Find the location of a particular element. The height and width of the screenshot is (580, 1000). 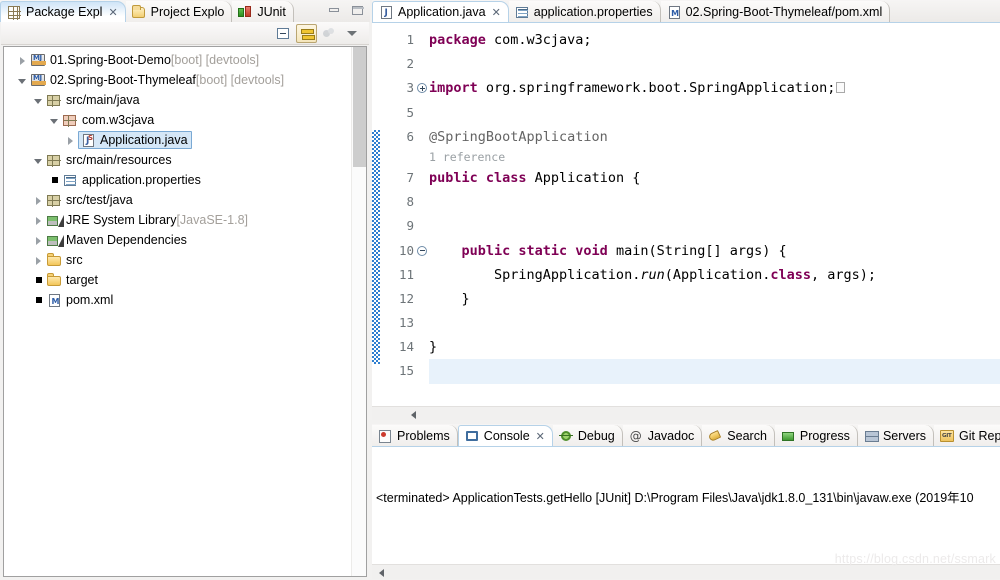

collapsed-imports-indicator is located at coordinates (841, 88).